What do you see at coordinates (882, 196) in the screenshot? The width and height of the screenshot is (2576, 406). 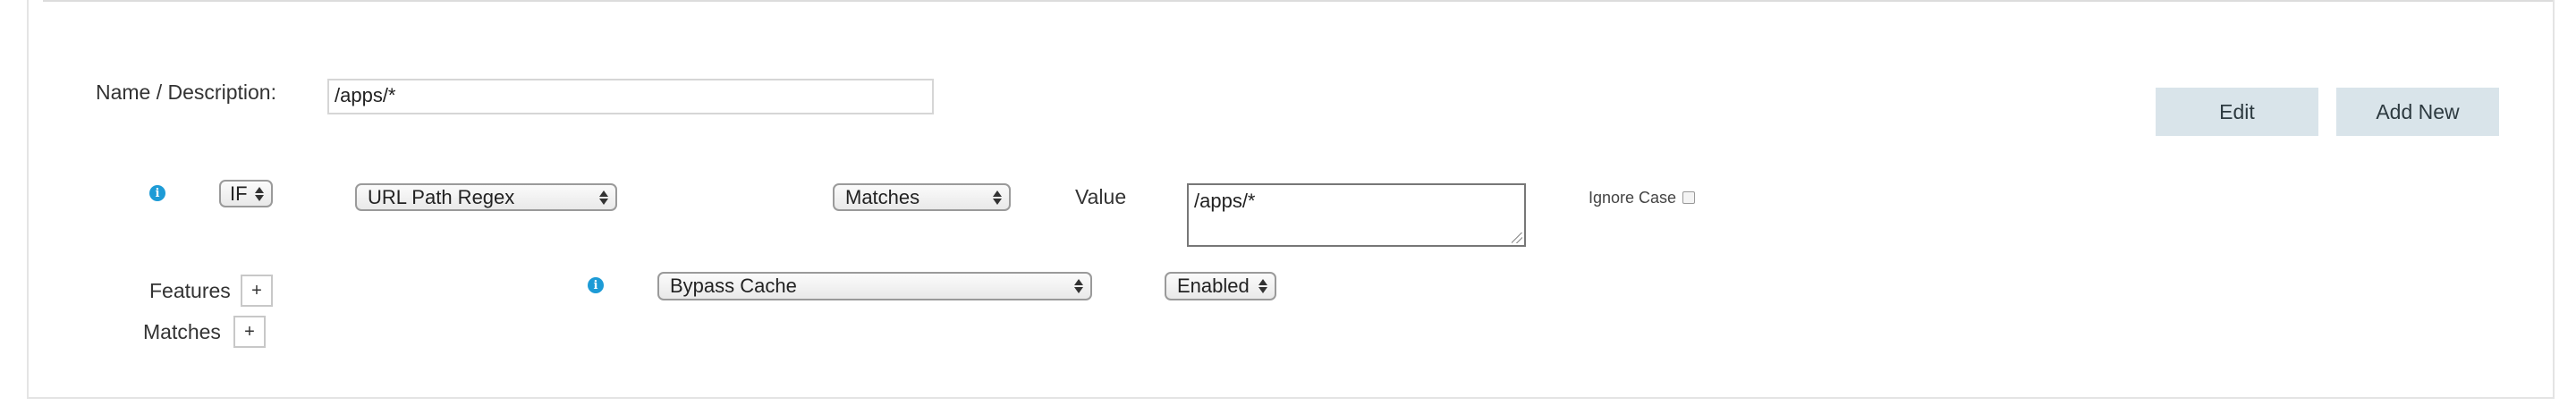 I see `operator-select-value: Matches` at bounding box center [882, 196].